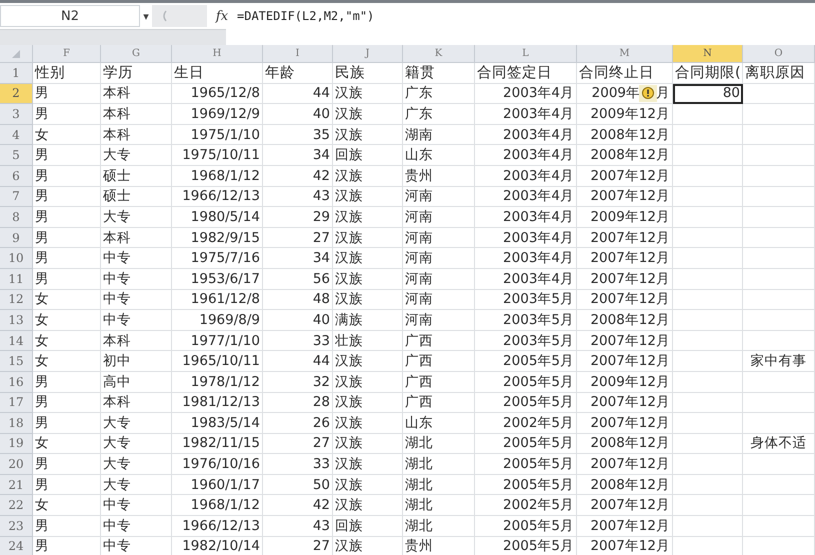 The height and width of the screenshot is (555, 815). What do you see at coordinates (16, 464) in the screenshot?
I see `row-header: 20` at bounding box center [16, 464].